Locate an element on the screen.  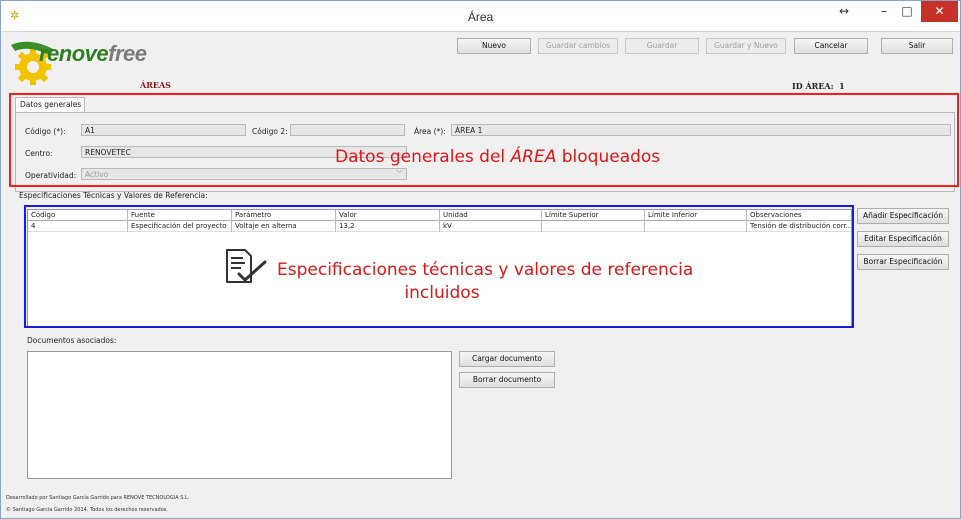
close-button: ✕ is located at coordinates (939, 11).